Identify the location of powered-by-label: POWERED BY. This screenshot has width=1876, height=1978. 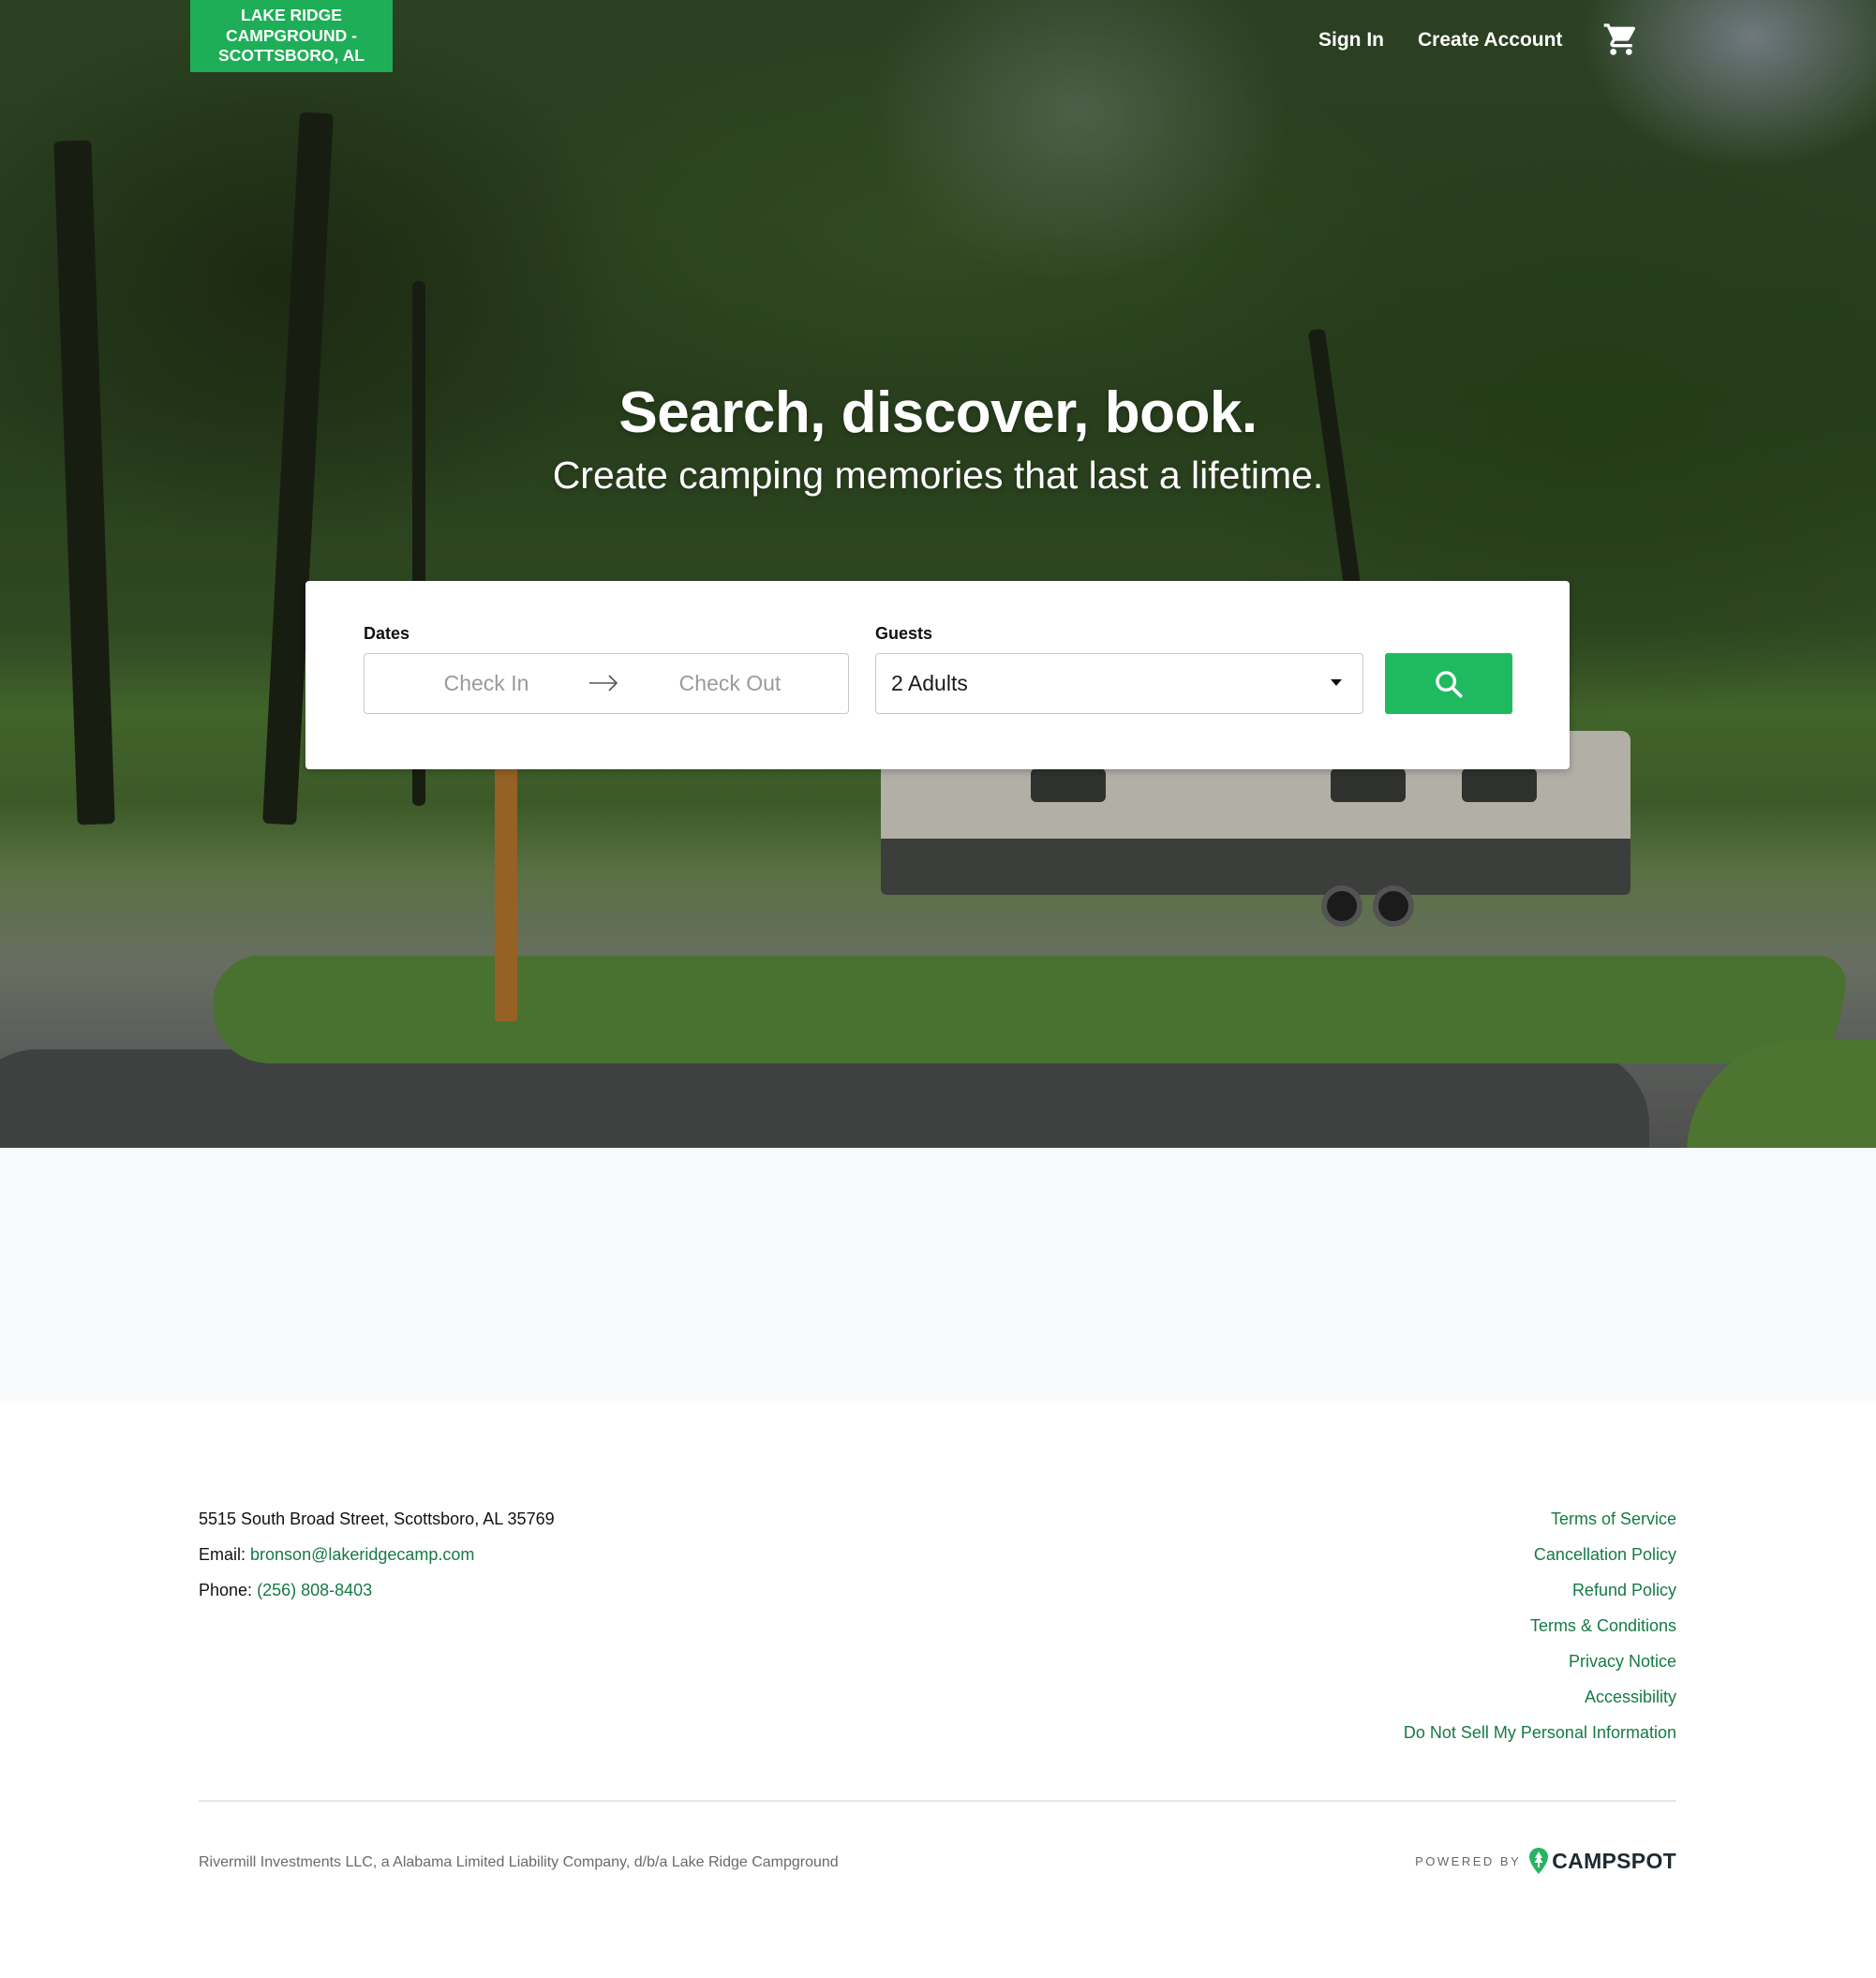
(1469, 1860).